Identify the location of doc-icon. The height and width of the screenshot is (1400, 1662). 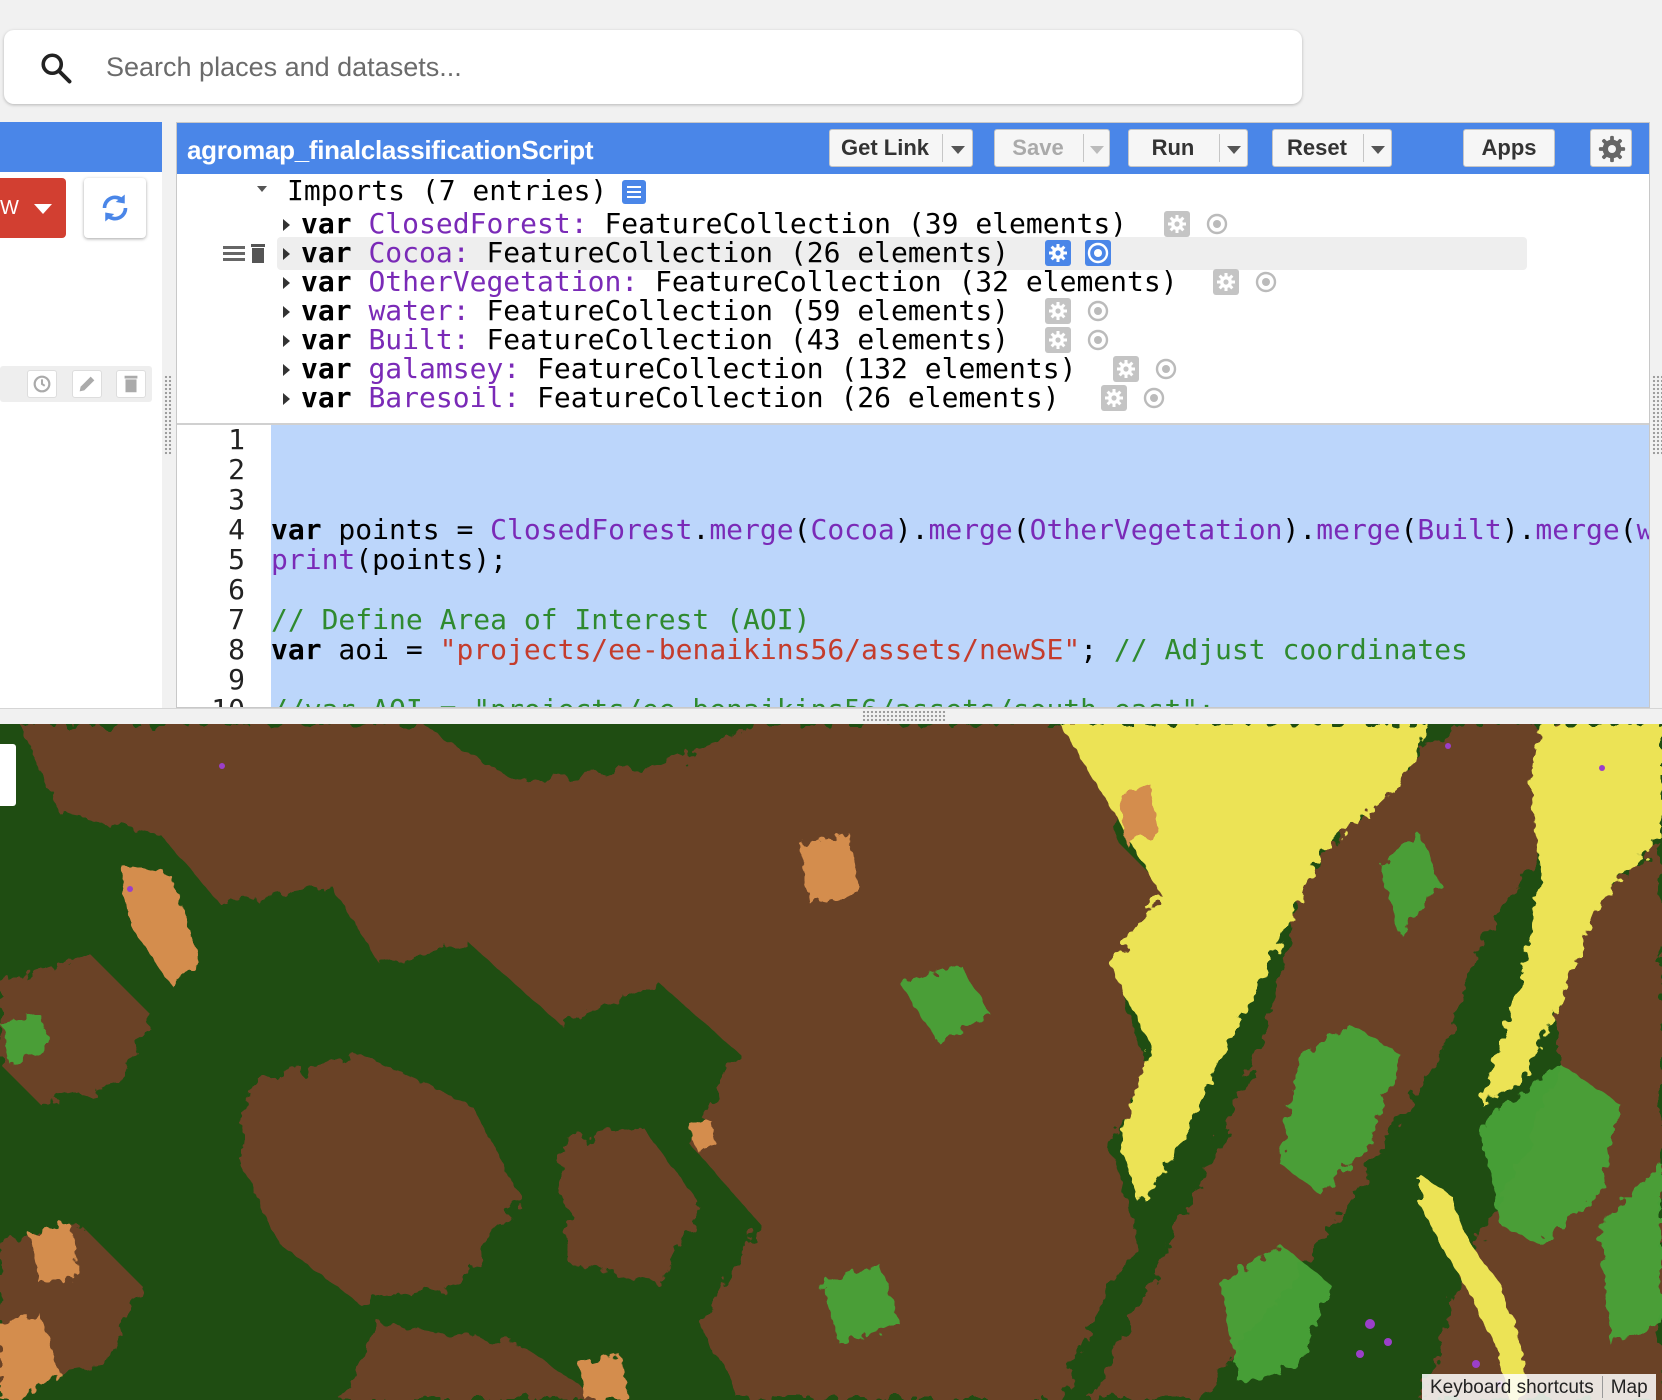
(634, 192).